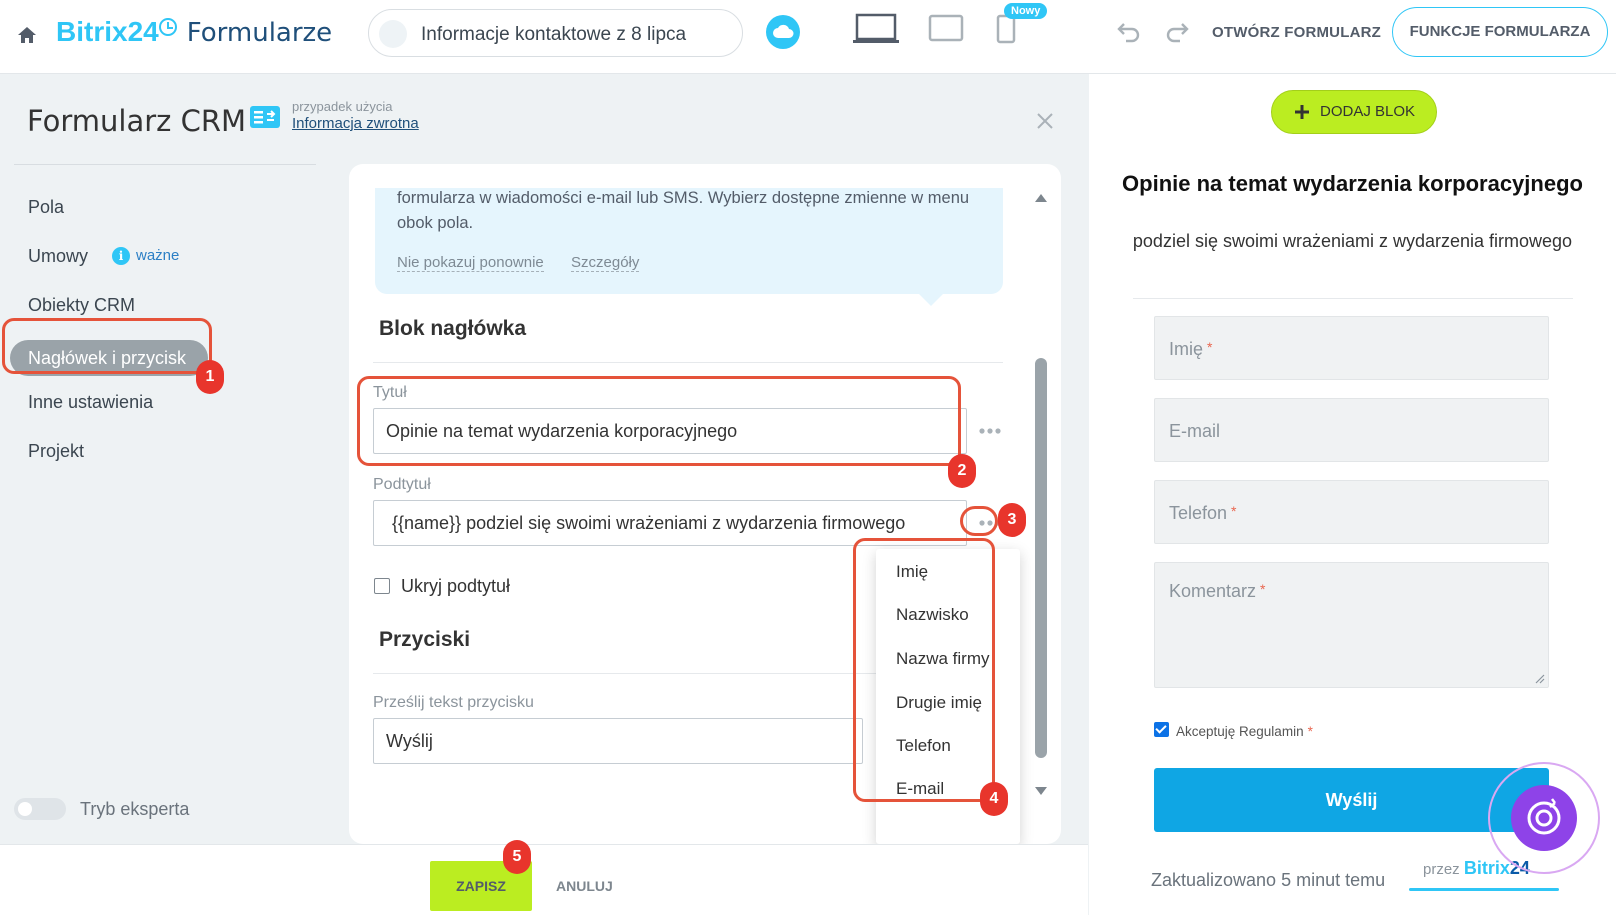  I want to click on form-features-button: FUNKCJE FORMULARZA, so click(1500, 32).